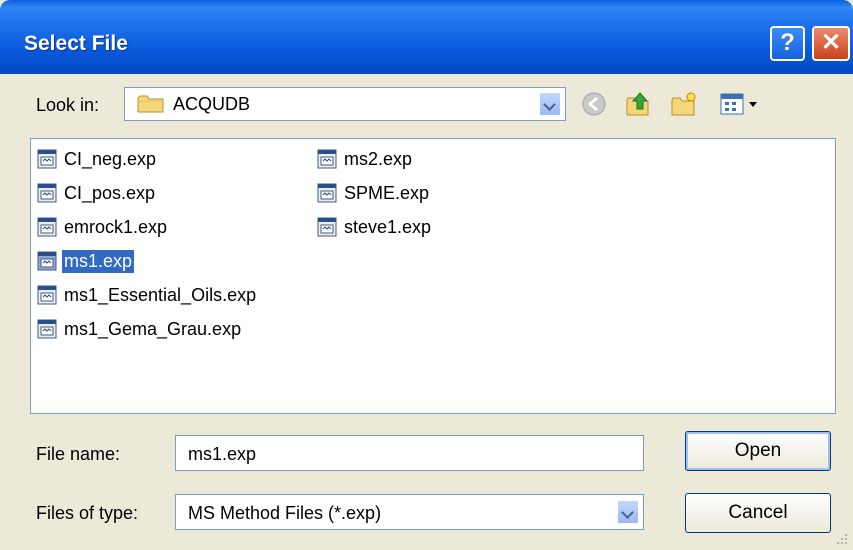 The height and width of the screenshot is (550, 853). I want to click on view-menu-icon, so click(741, 104).